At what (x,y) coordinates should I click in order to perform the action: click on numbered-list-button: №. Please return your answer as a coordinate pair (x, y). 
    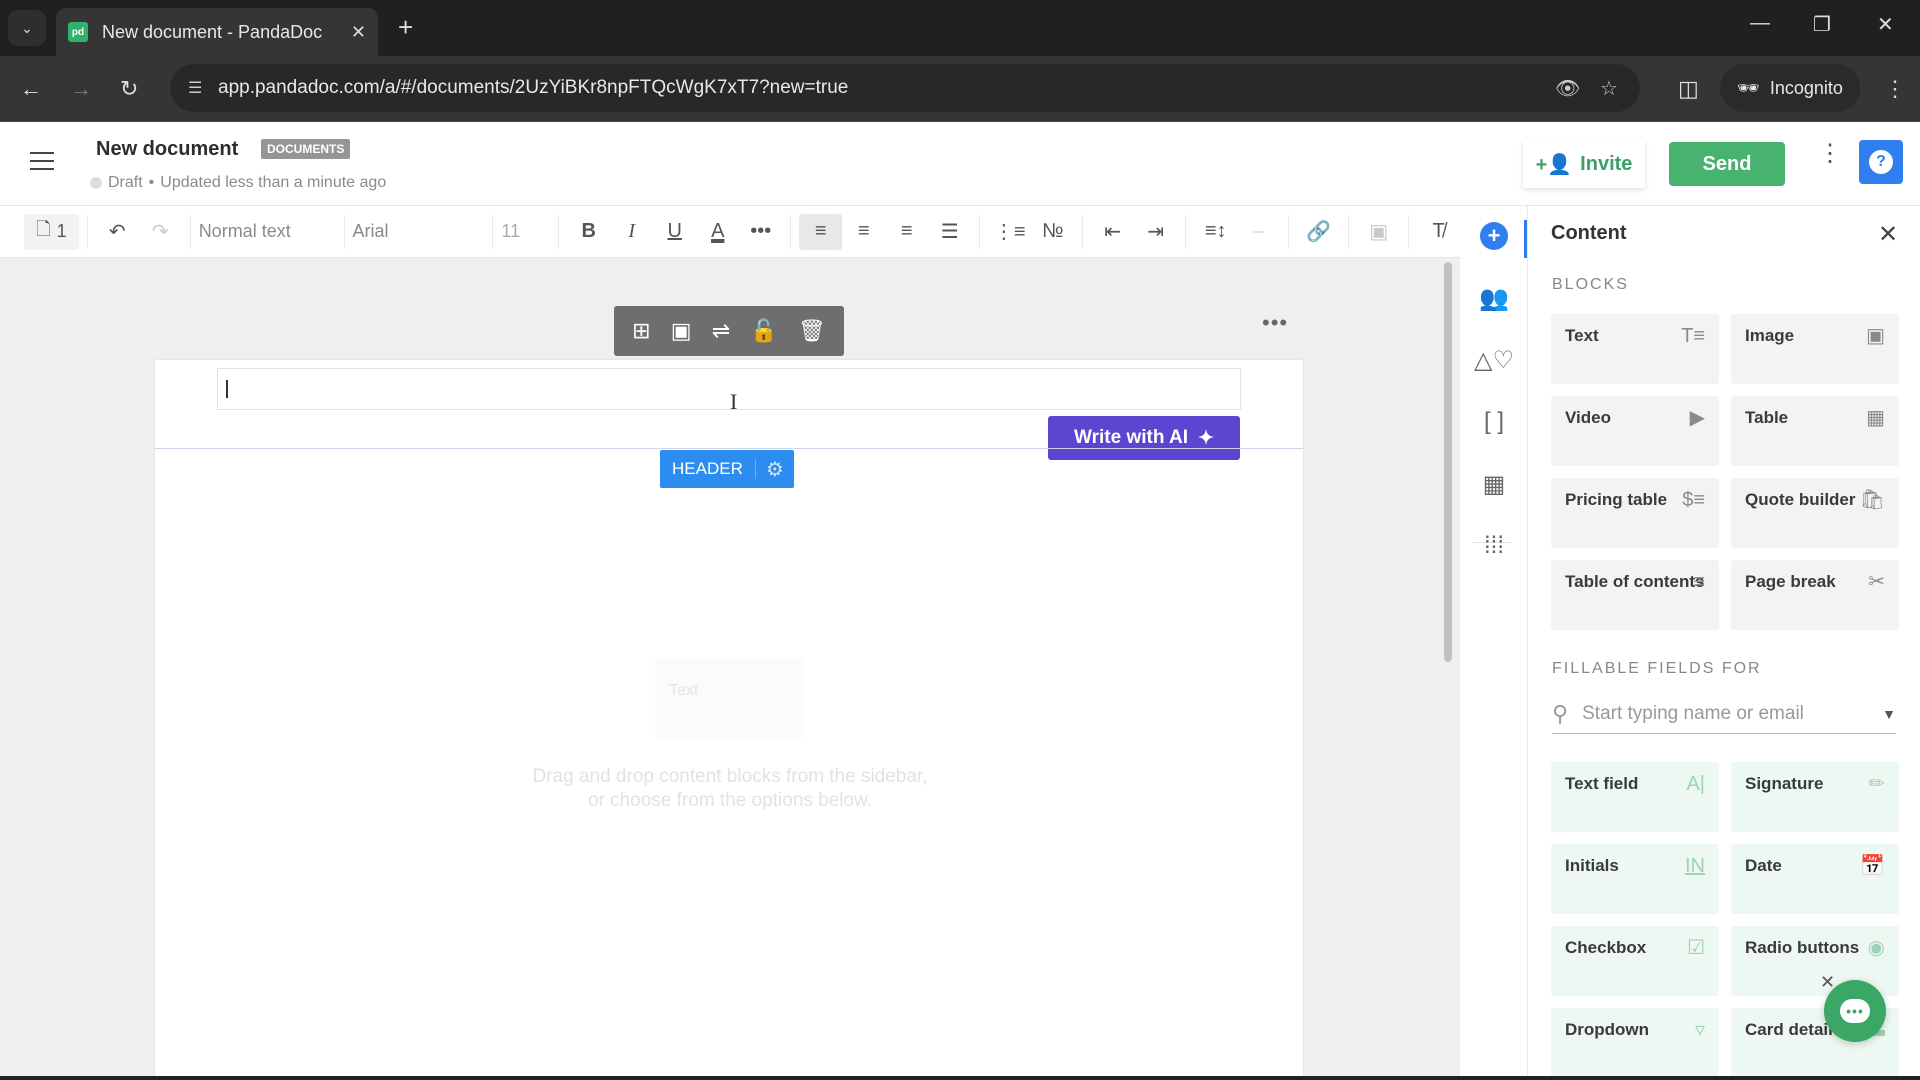
    Looking at the image, I should click on (1052, 232).